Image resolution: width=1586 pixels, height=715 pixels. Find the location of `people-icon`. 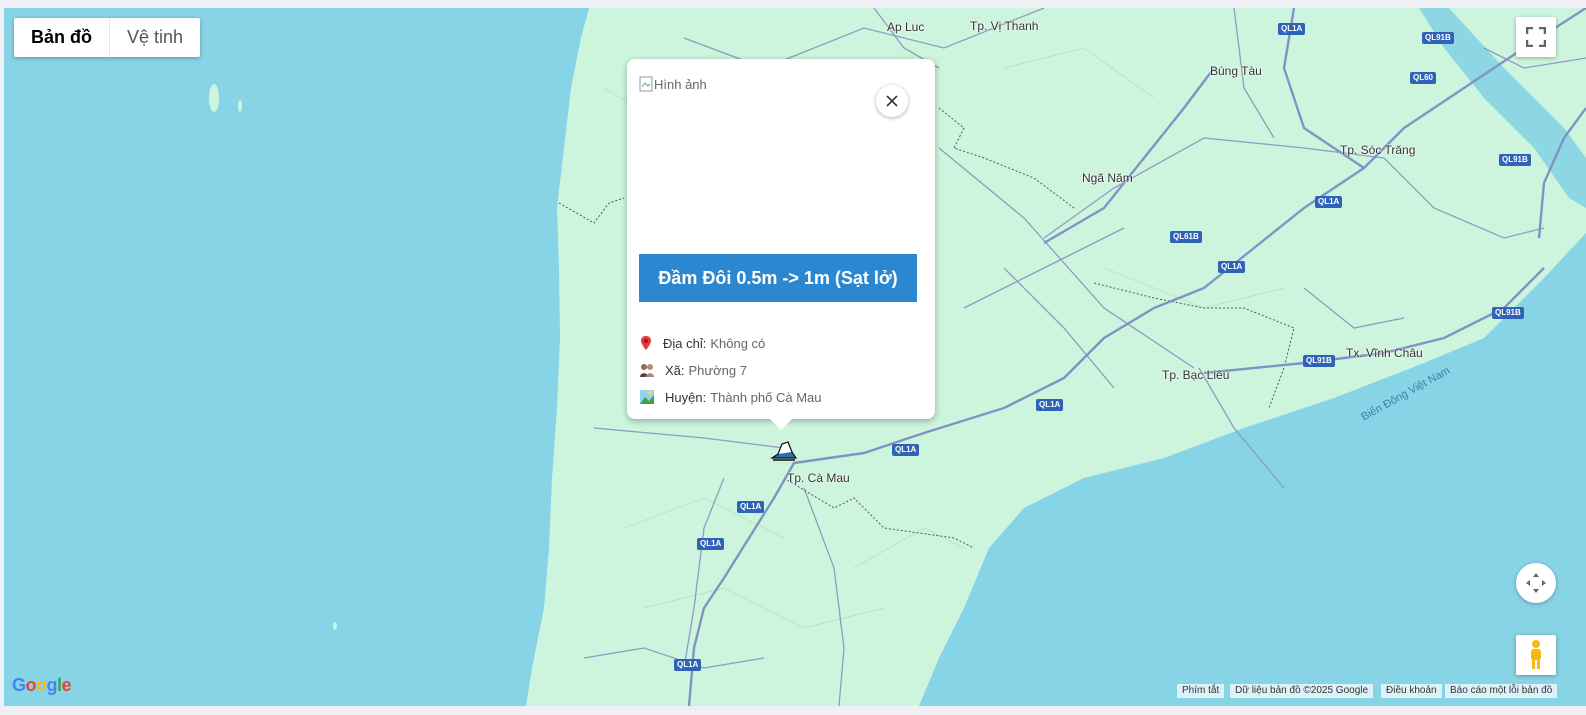

people-icon is located at coordinates (647, 370).